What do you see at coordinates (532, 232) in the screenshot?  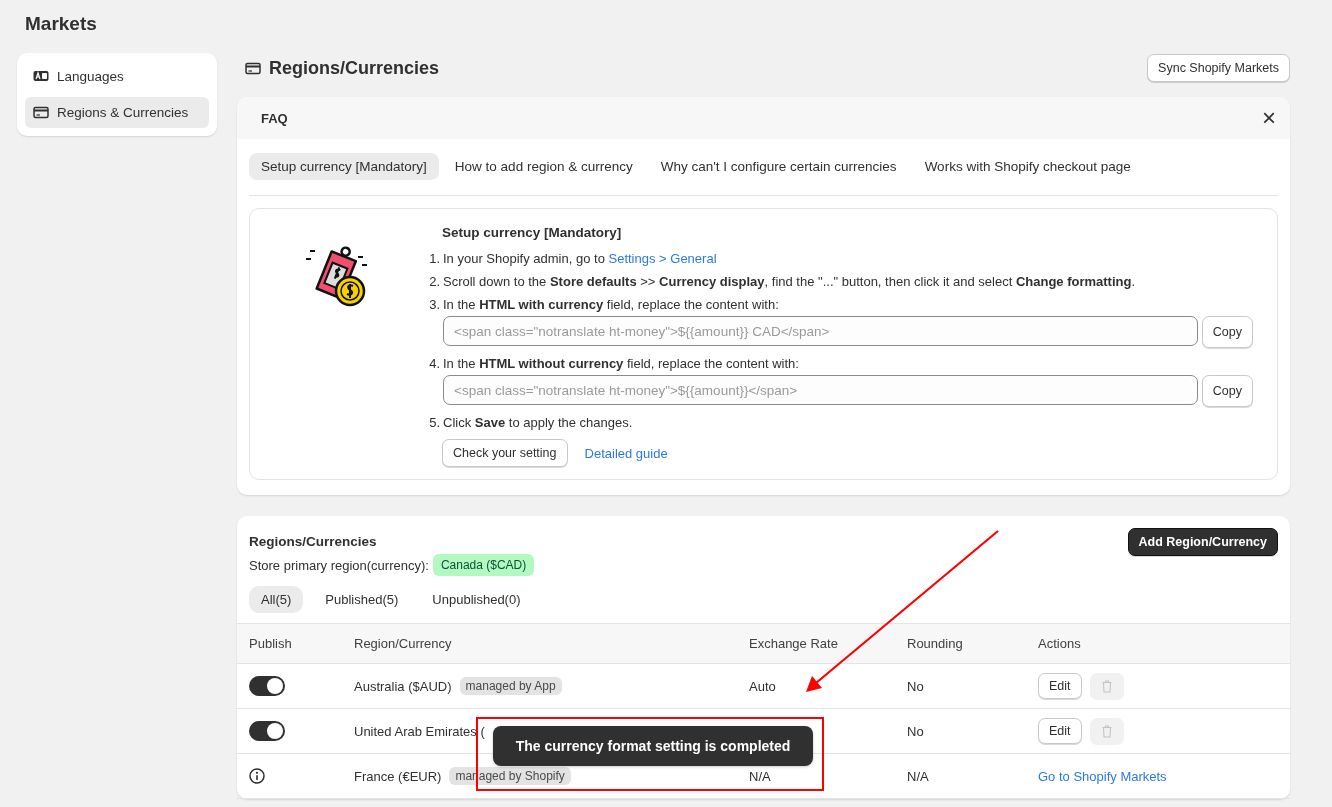 I see `instructions-heading: Setup currency [Mandatory]` at bounding box center [532, 232].